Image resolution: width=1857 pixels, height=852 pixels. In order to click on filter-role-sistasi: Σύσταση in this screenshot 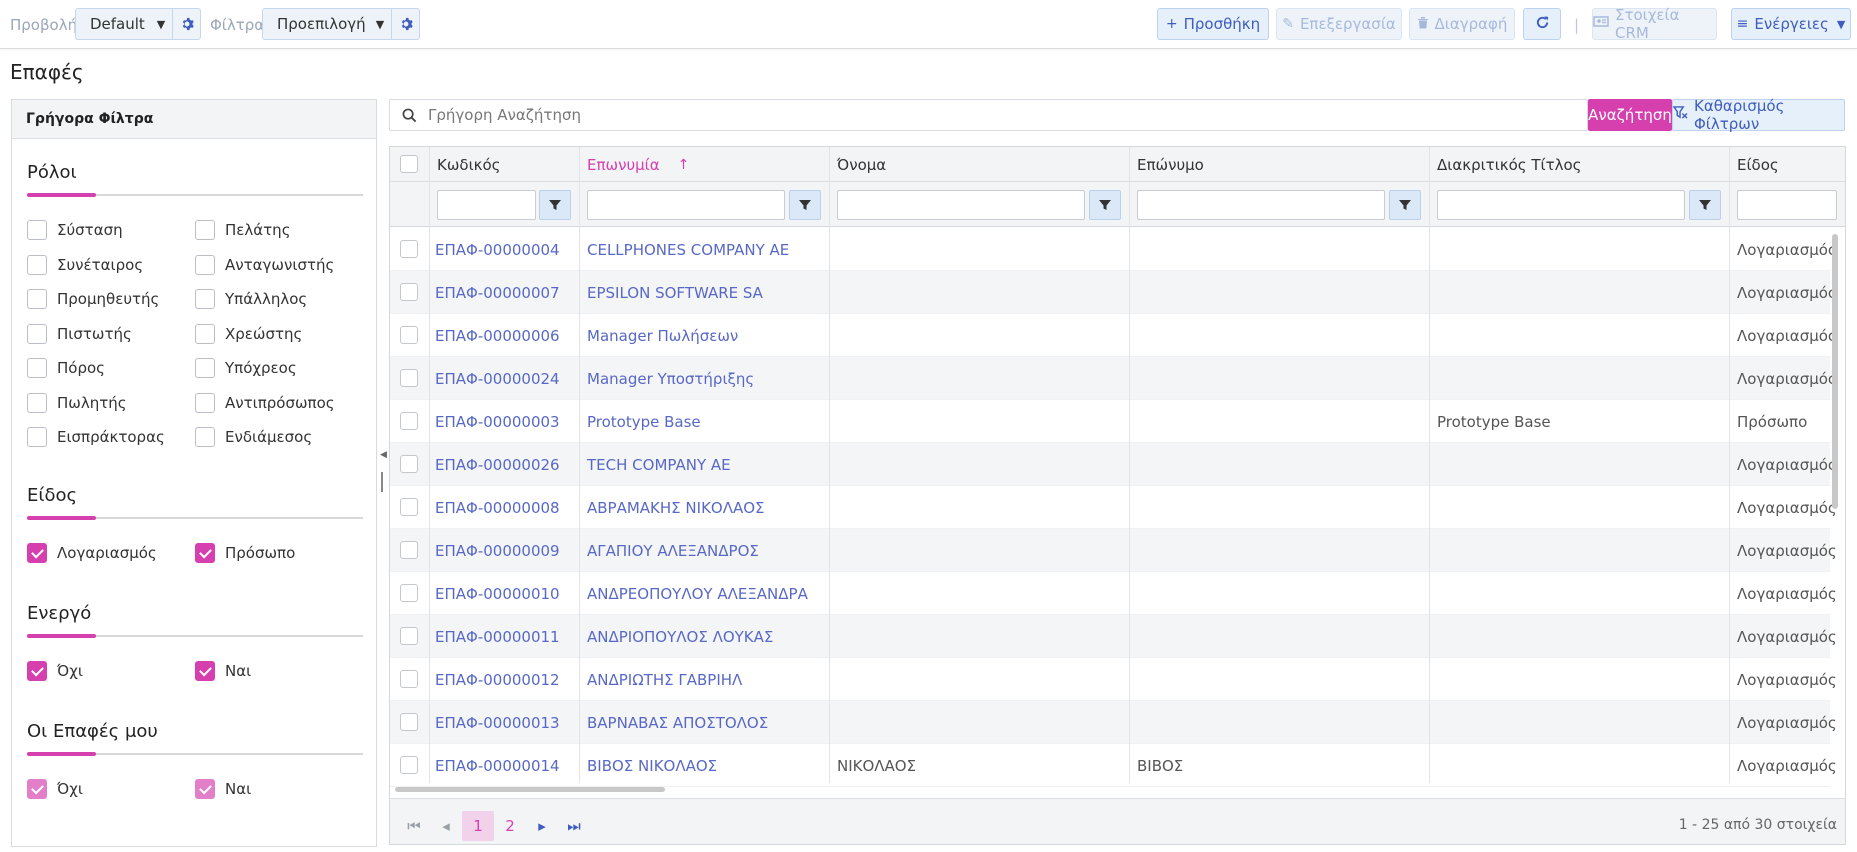, I will do `click(75, 230)`.